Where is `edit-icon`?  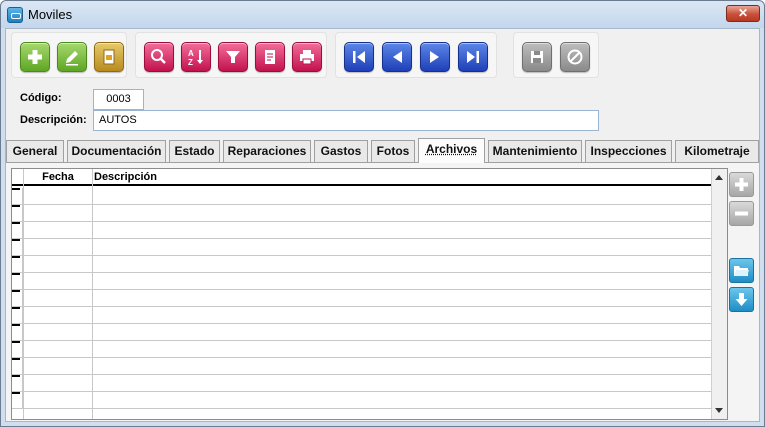
edit-icon is located at coordinates (72, 58).